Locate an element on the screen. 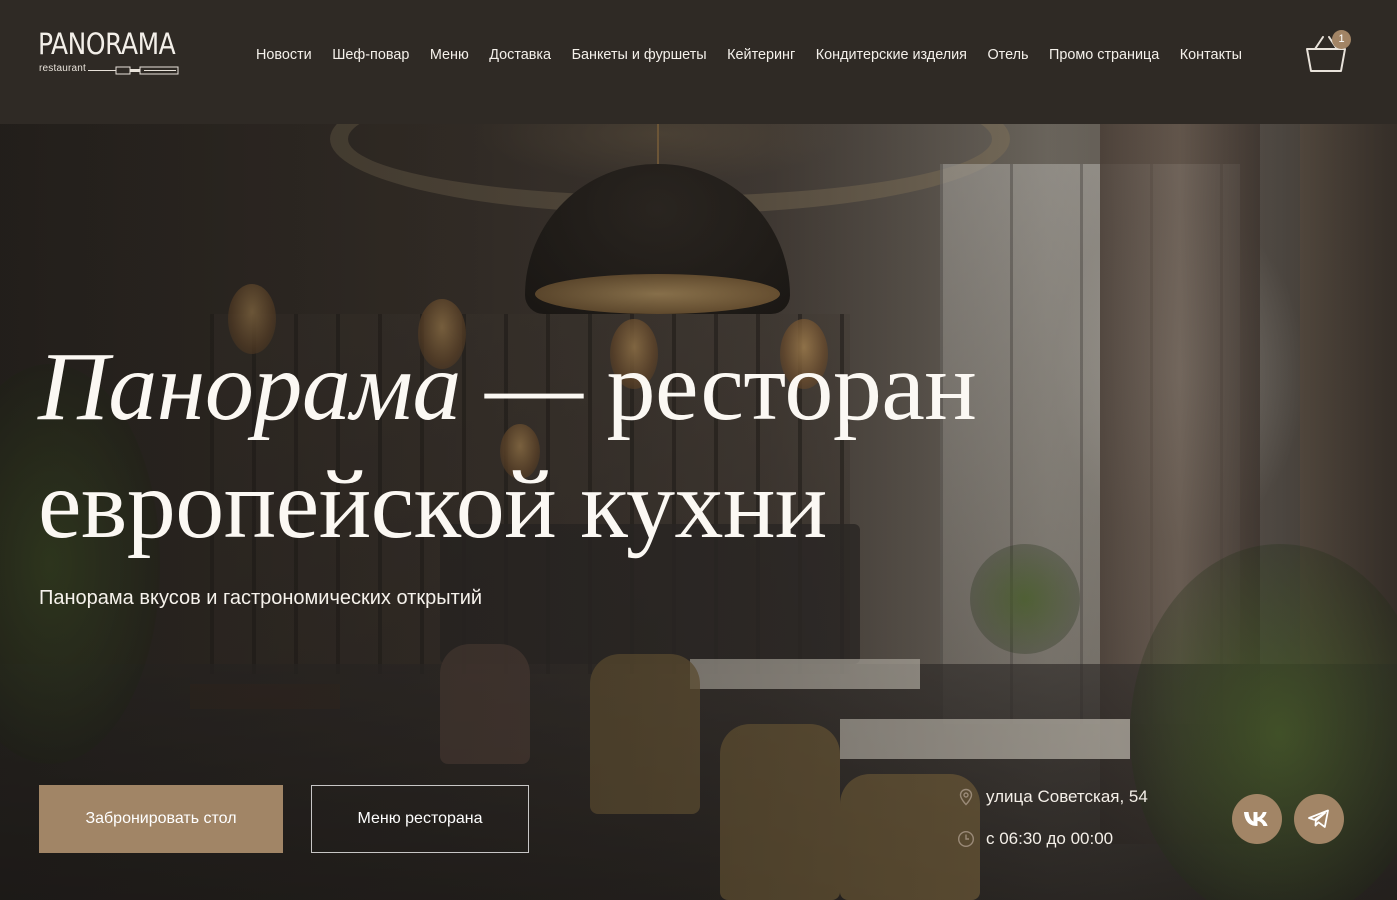 Image resolution: width=1397 pixels, height=900 pixels. brand-logo: PANORAMA restaurant is located at coordinates (109, 53).